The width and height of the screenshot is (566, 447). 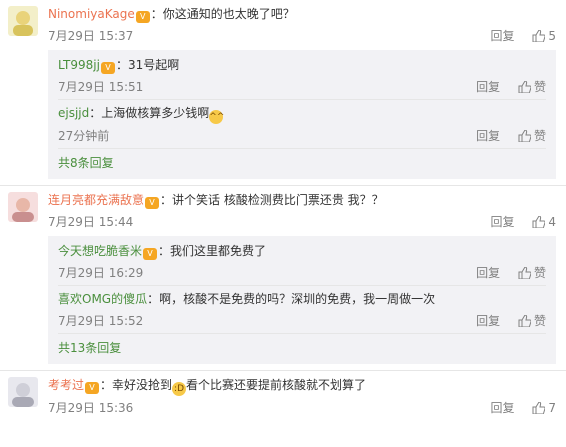 I want to click on reply-text: ：上海做核算多少钱啊, so click(x=149, y=113).